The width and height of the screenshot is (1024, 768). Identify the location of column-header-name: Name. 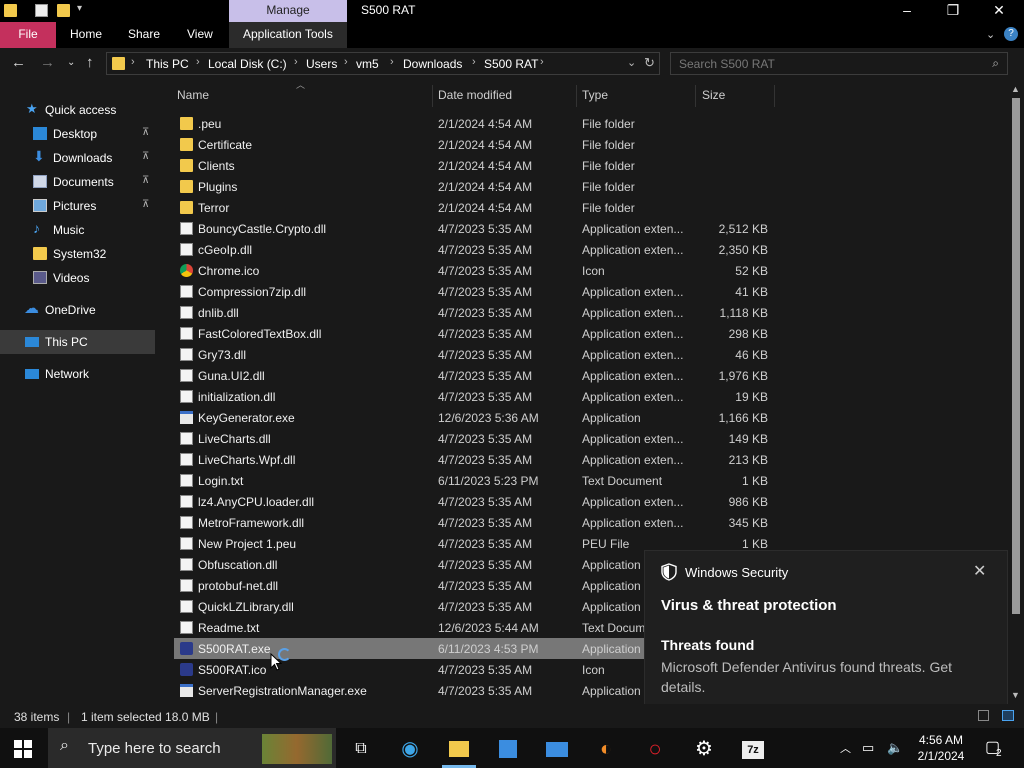
(193, 95).